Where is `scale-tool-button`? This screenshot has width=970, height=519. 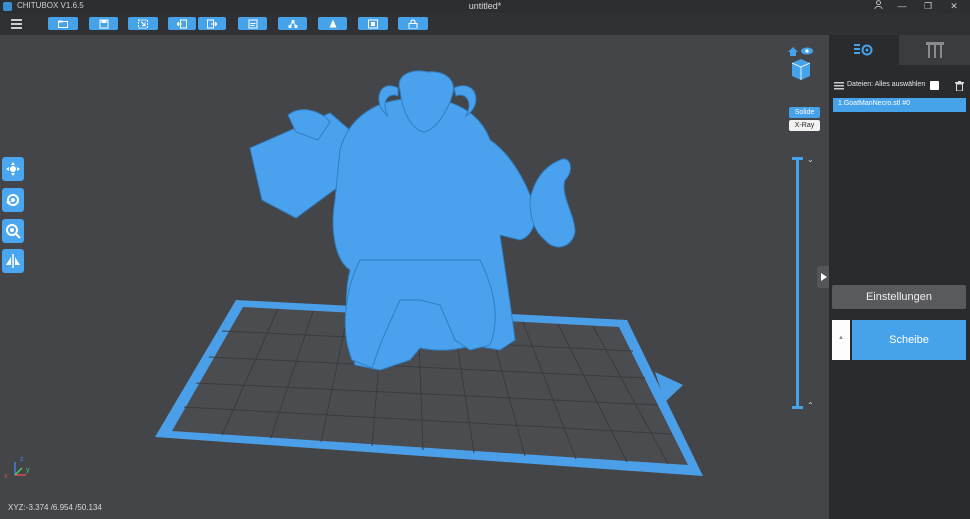
scale-tool-button is located at coordinates (13, 231).